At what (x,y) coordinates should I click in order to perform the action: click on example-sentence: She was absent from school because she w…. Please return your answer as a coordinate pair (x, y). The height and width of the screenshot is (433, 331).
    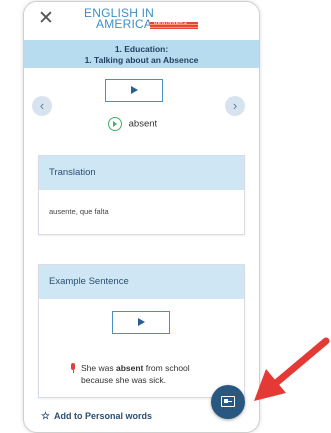
    Looking at the image, I should click on (153, 374).